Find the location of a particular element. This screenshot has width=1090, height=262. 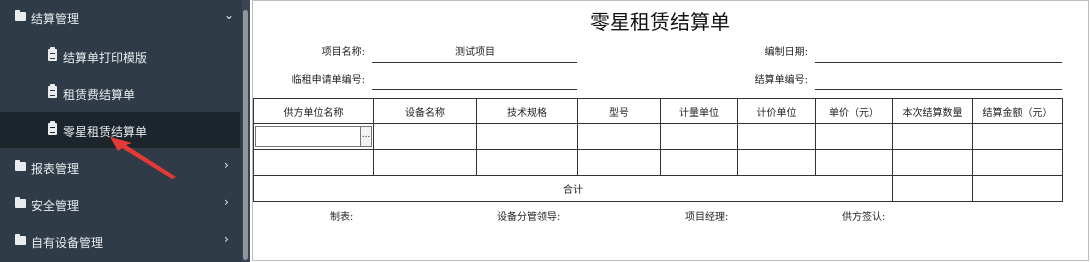

sidebar-item-lease-fee-settlement: 租赁费结算单 is located at coordinates (120, 93).